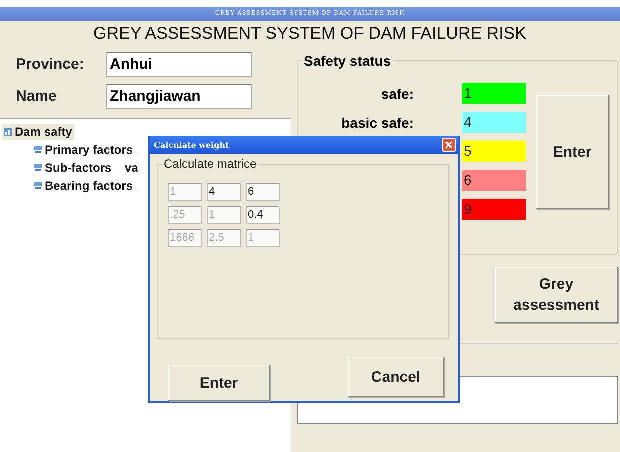 Image resolution: width=620 pixels, height=452 pixels. Describe the element at coordinates (37, 96) in the screenshot. I see `field-label: Name` at that location.